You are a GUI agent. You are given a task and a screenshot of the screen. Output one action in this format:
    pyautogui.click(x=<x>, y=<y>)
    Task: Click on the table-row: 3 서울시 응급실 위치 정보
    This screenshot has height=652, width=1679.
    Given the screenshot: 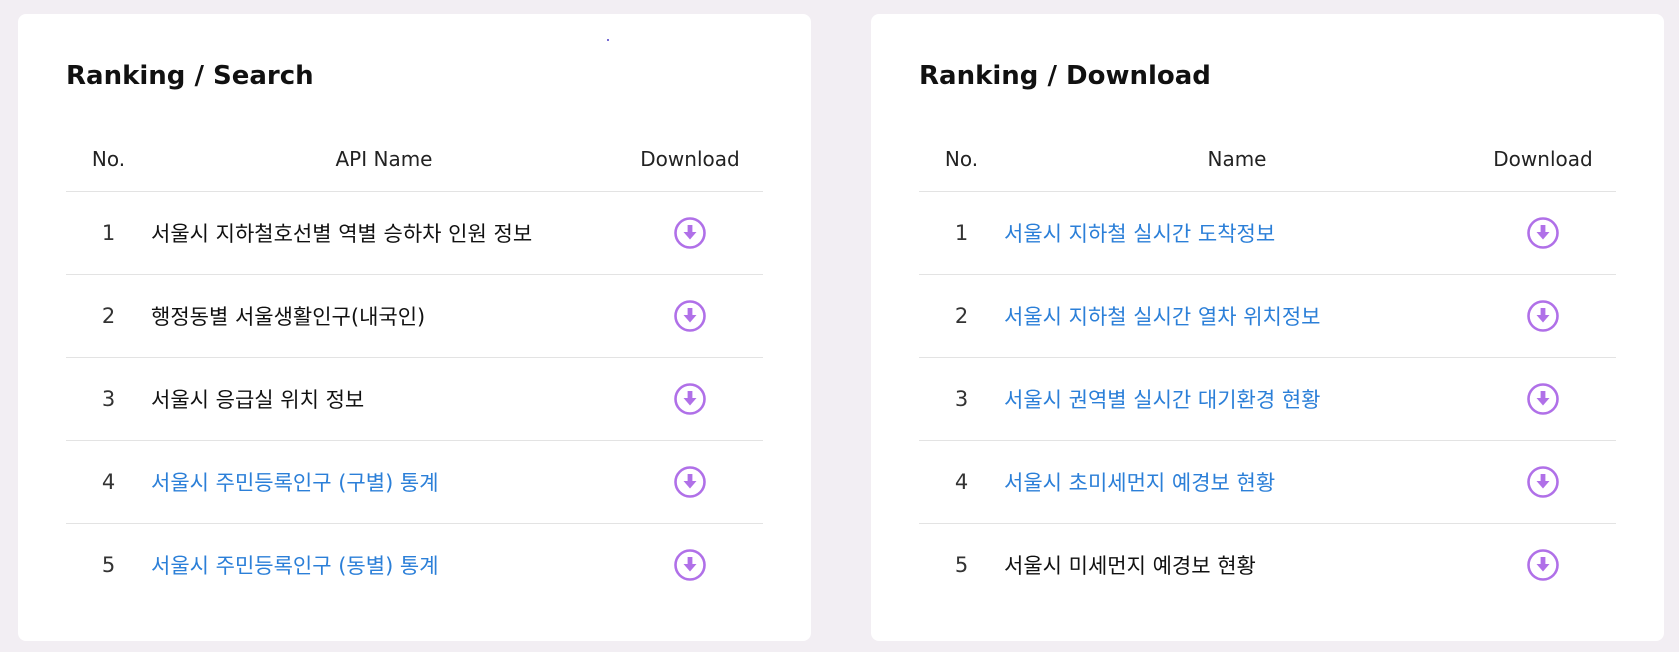 What is the action you would take?
    pyautogui.click(x=414, y=399)
    